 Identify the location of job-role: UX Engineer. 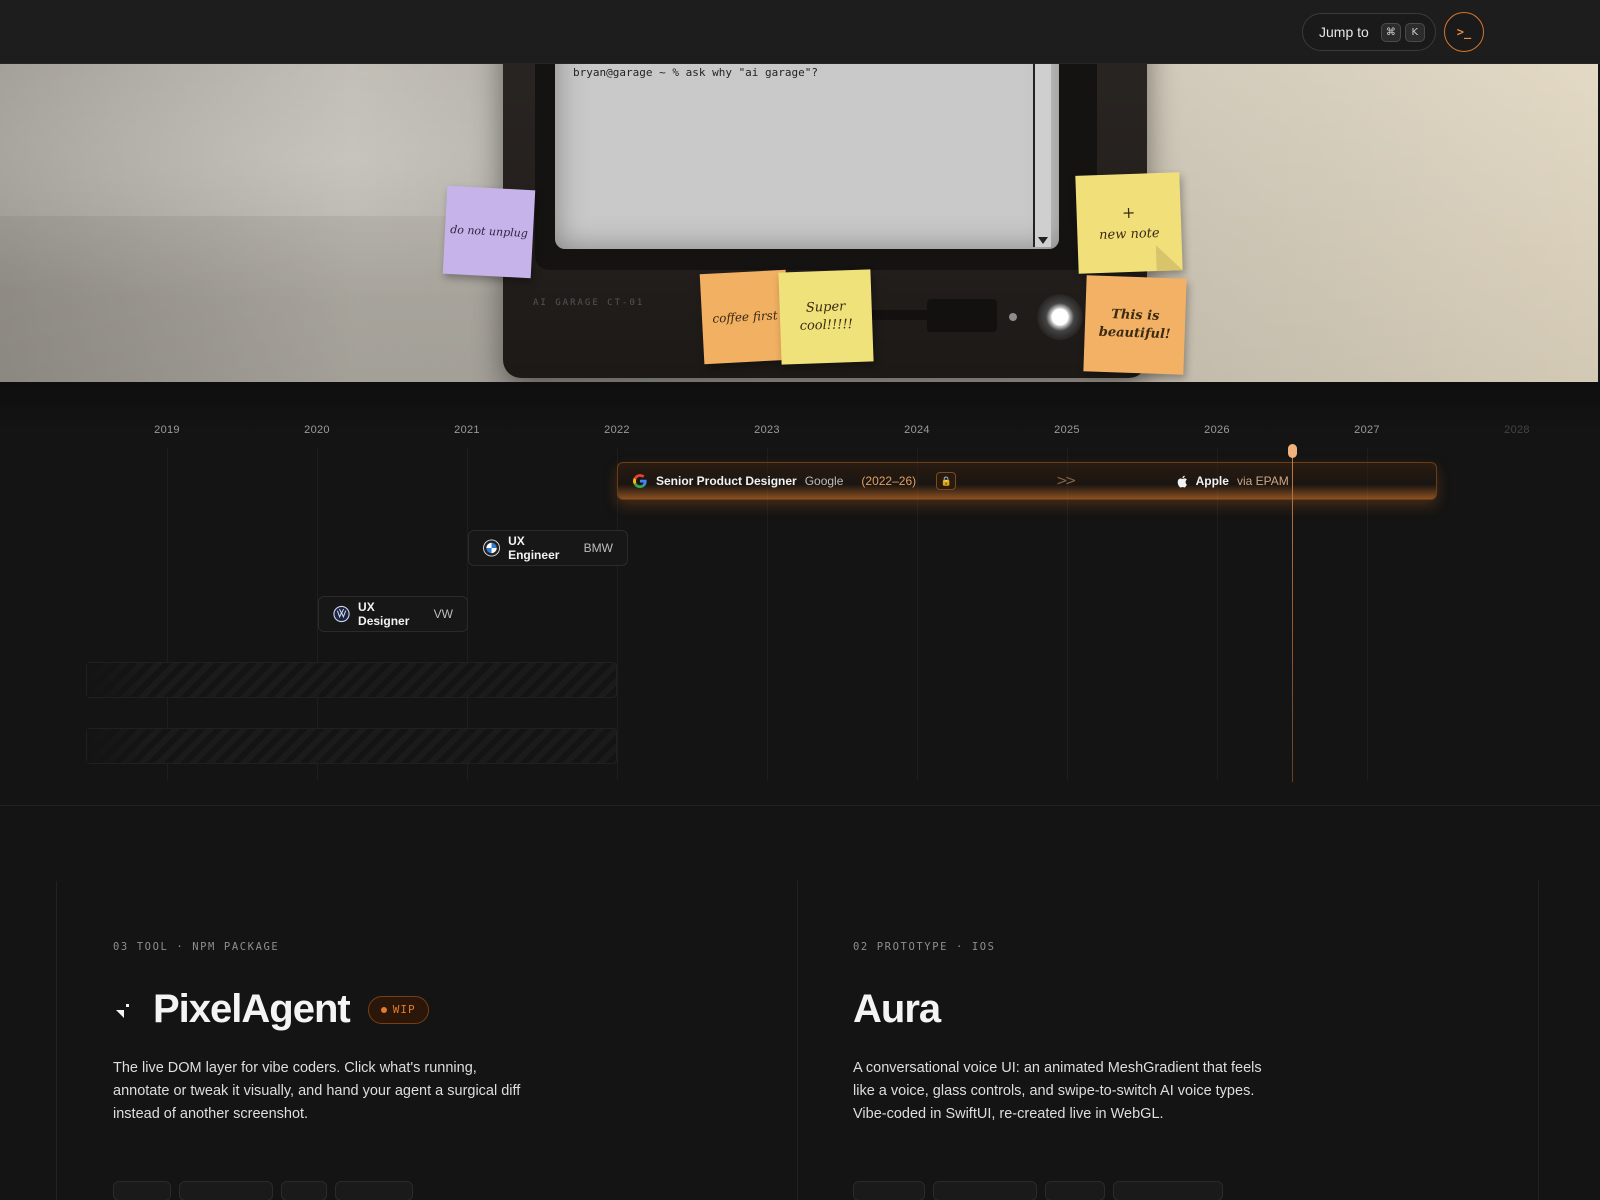
(534, 548).